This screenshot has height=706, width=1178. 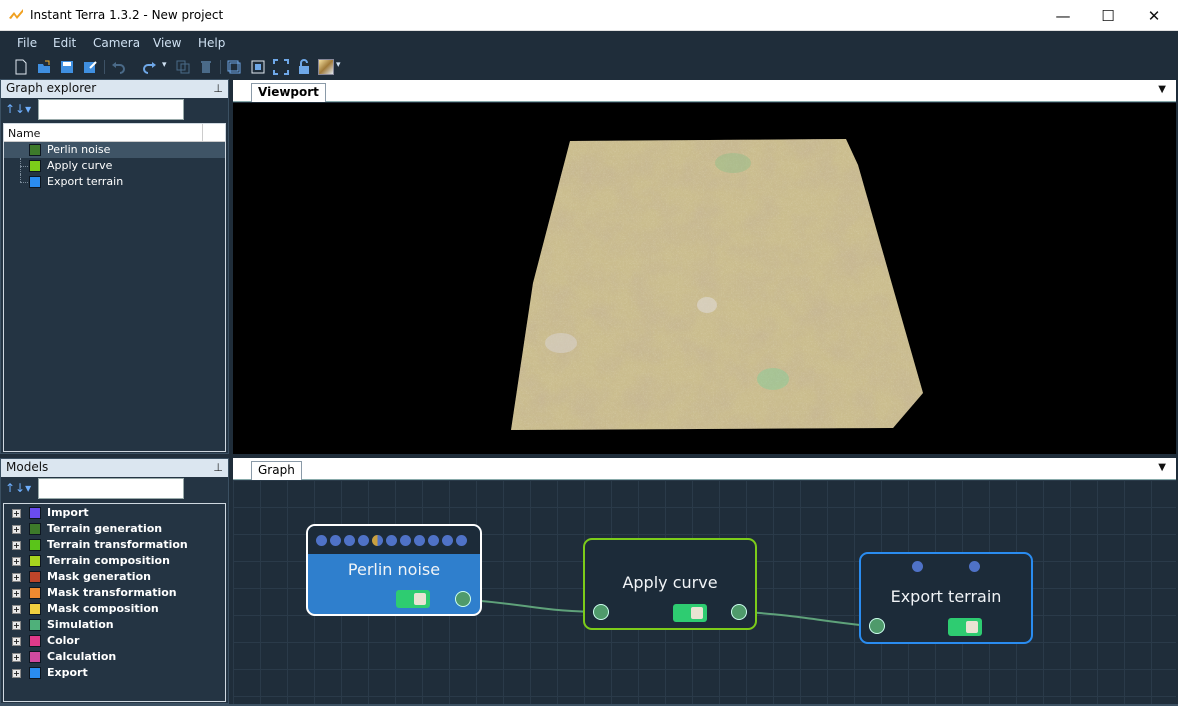 What do you see at coordinates (670, 584) in the screenshot?
I see `node-apply-curve: Apply curve` at bounding box center [670, 584].